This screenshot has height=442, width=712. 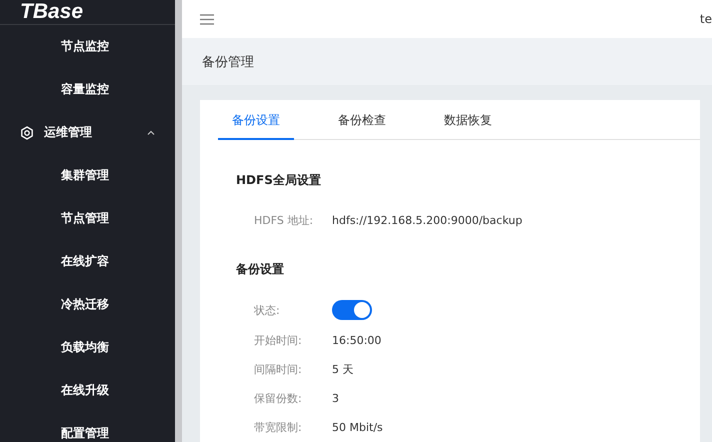 I want to click on field-value: 16:50:00, so click(x=357, y=340).